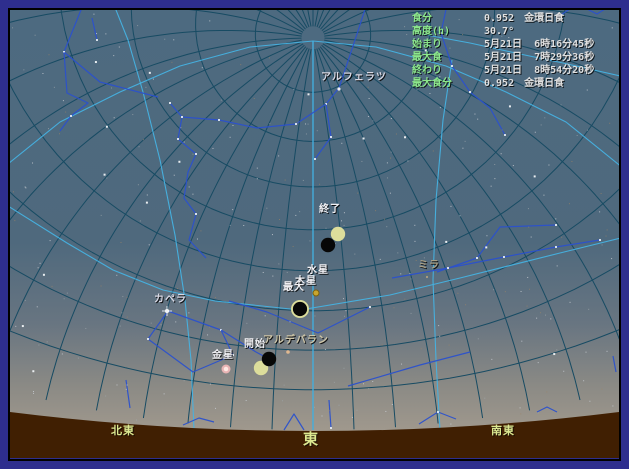  Describe the element at coordinates (223, 355) in the screenshot. I see `planet-label-venus: 金星` at that location.